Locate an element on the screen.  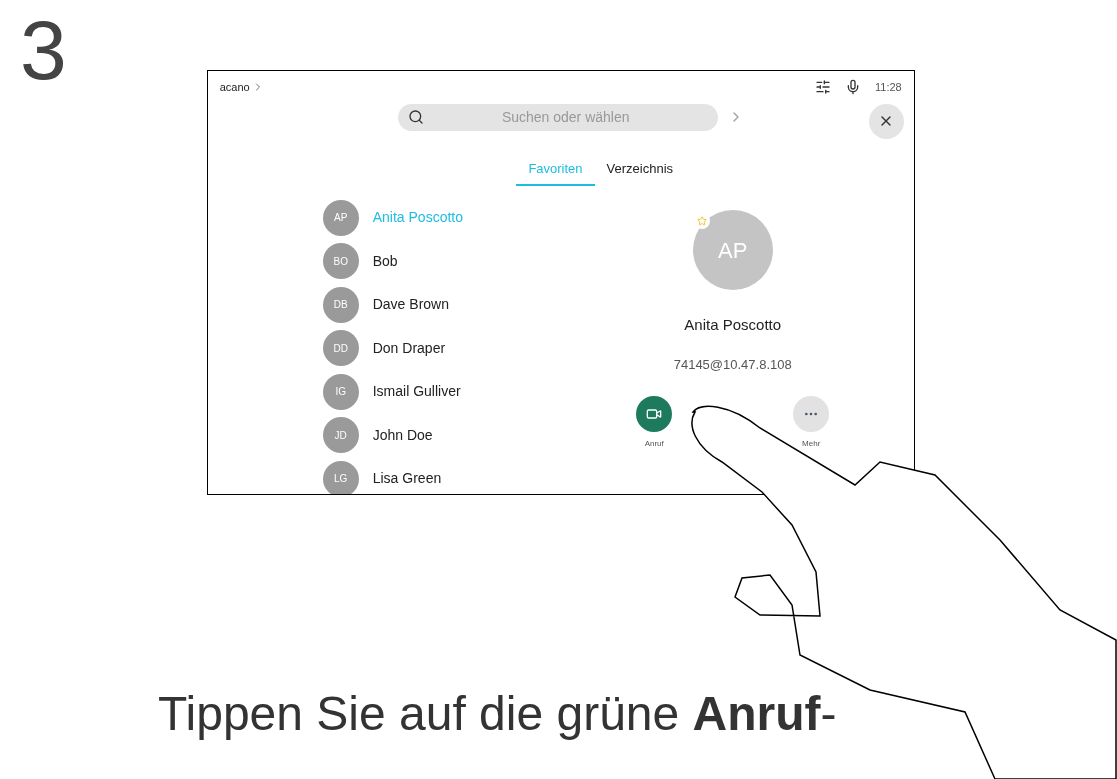
avatar: JD is located at coordinates (340, 435).